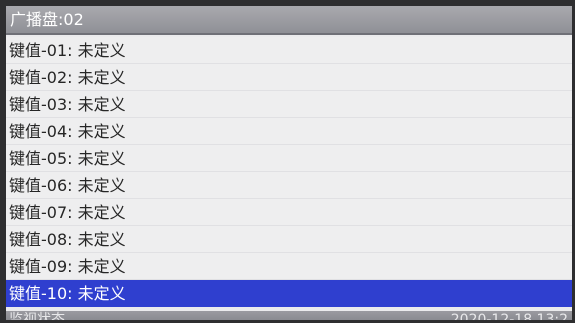 This screenshot has height=323, width=575. What do you see at coordinates (289, 185) in the screenshot?
I see `key-row-06: 键值-06: 未定义` at bounding box center [289, 185].